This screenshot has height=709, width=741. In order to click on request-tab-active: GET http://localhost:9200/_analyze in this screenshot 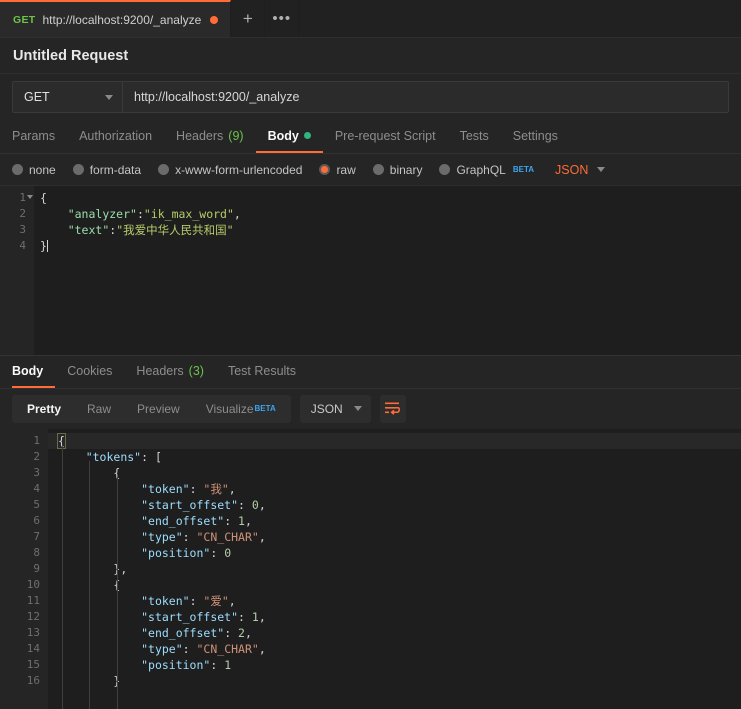, I will do `click(116, 18)`.